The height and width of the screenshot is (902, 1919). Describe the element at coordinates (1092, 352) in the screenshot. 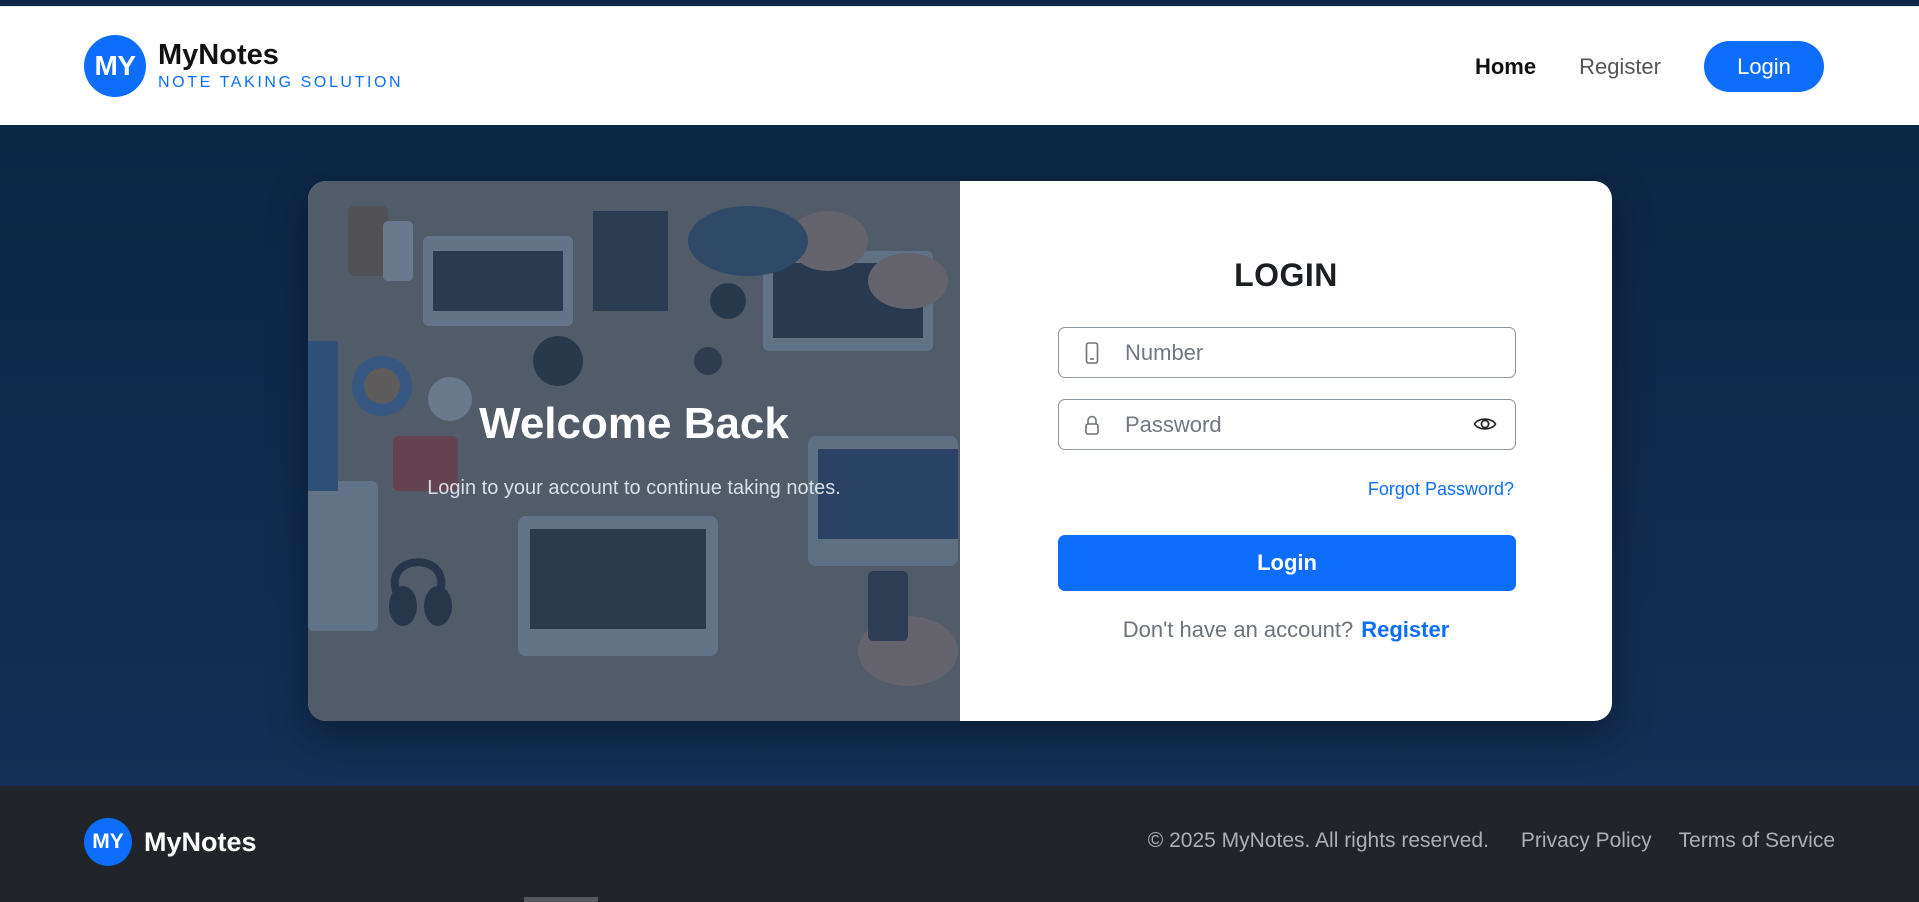

I see `phone-icon` at that location.